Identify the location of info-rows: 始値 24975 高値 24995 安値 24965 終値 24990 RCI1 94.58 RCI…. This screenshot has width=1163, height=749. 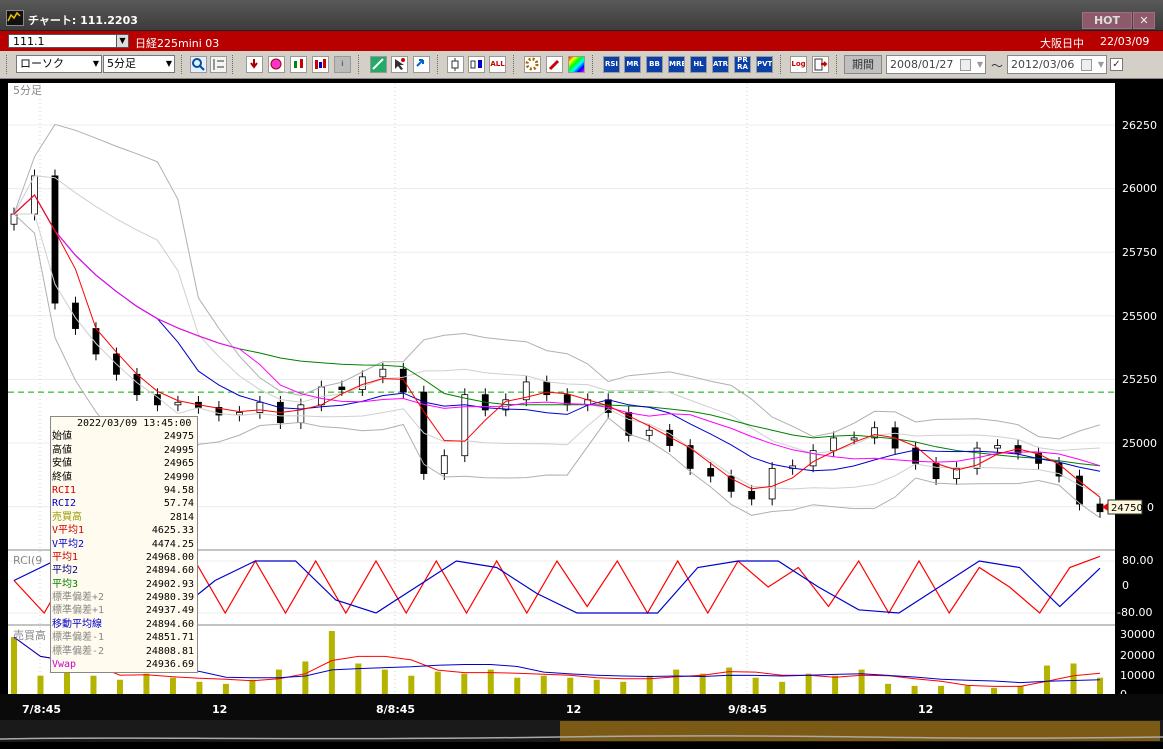
(124, 550).